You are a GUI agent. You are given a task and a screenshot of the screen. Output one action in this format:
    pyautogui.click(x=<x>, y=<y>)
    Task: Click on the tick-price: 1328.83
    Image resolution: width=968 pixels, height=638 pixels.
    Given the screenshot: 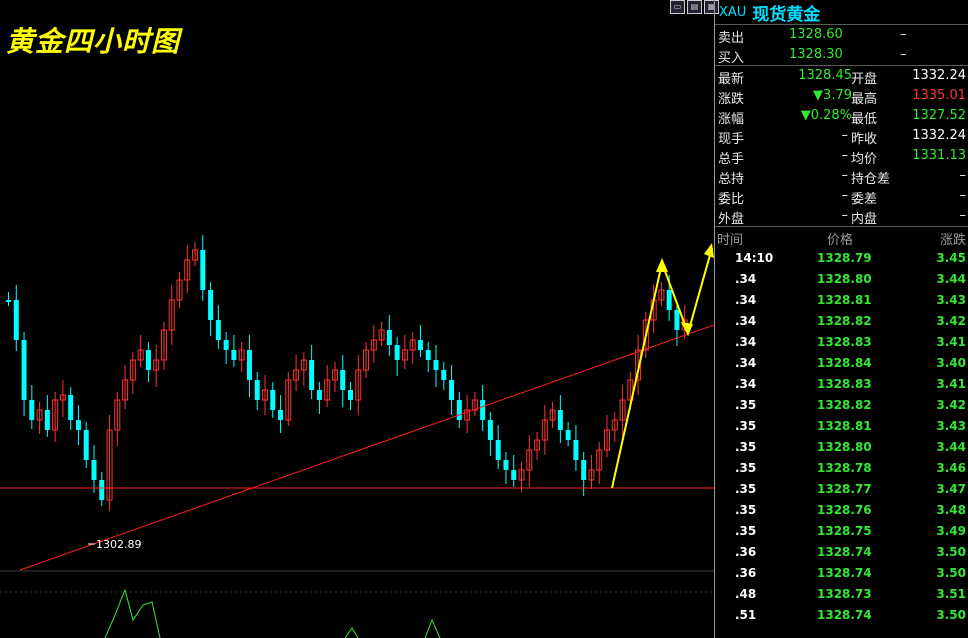 What is the action you would take?
    pyautogui.click(x=844, y=342)
    